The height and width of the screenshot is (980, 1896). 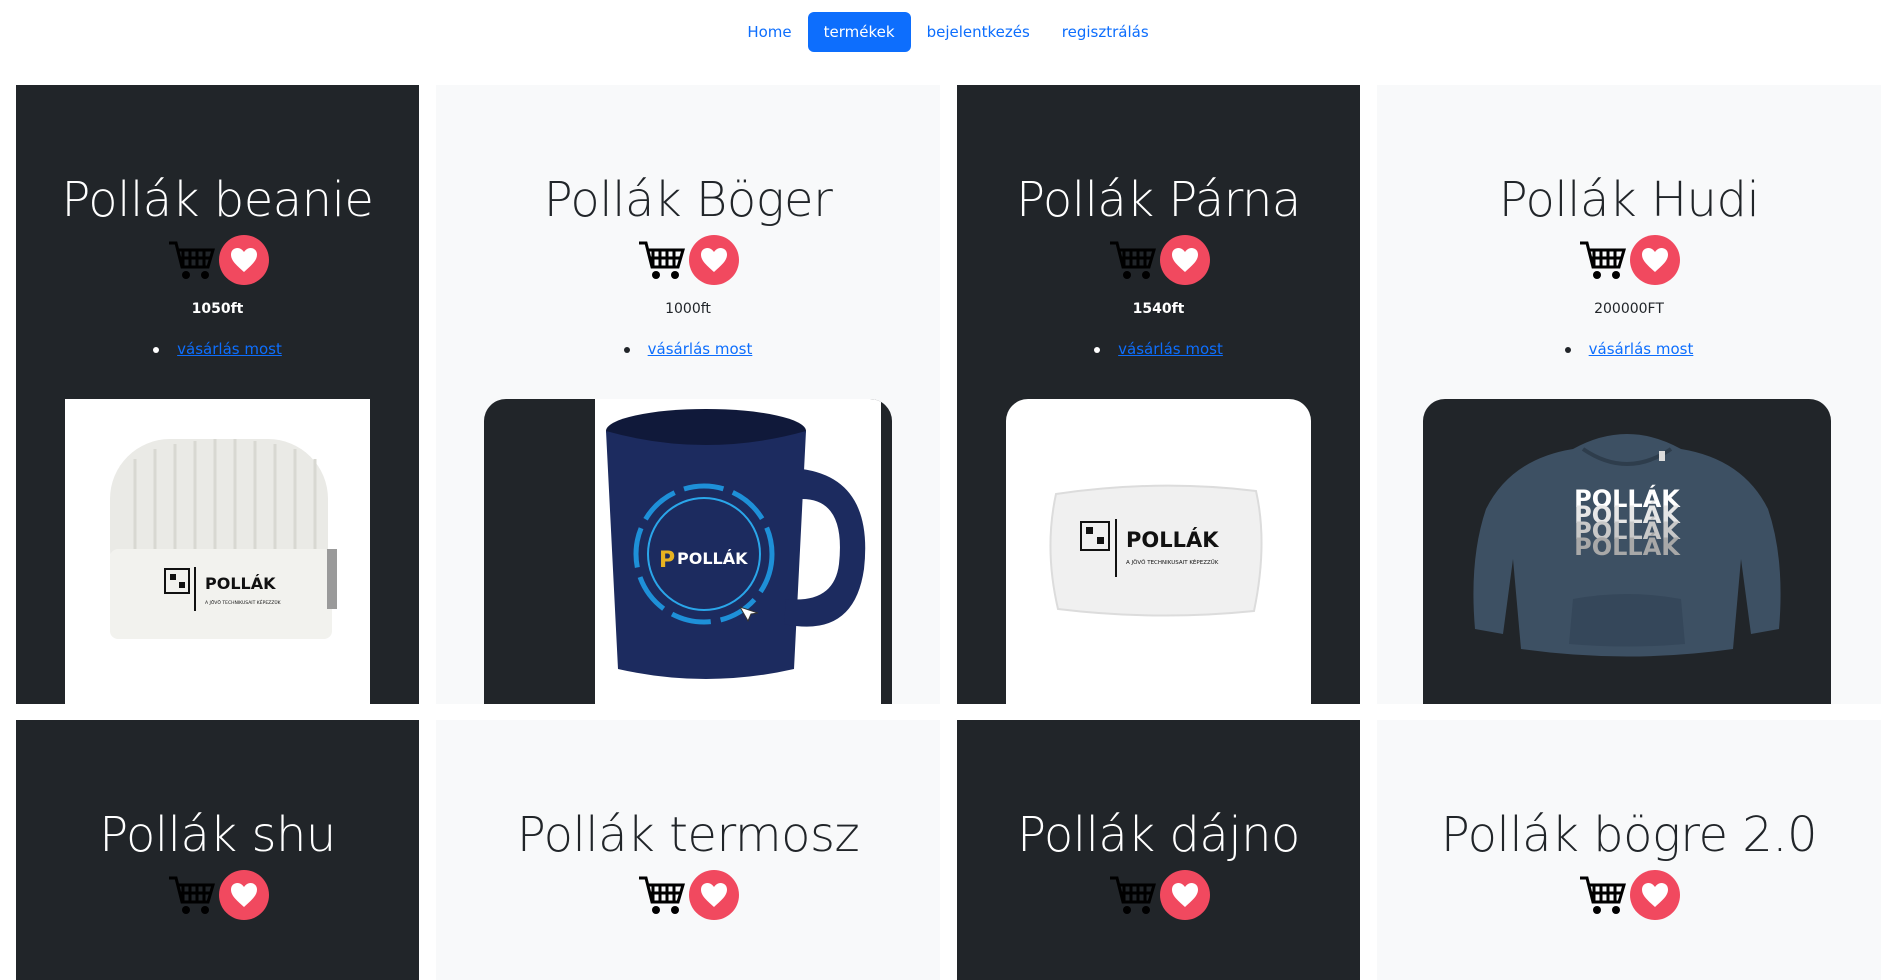 I want to click on product-image: P POLLÁK, so click(x=688, y=551).